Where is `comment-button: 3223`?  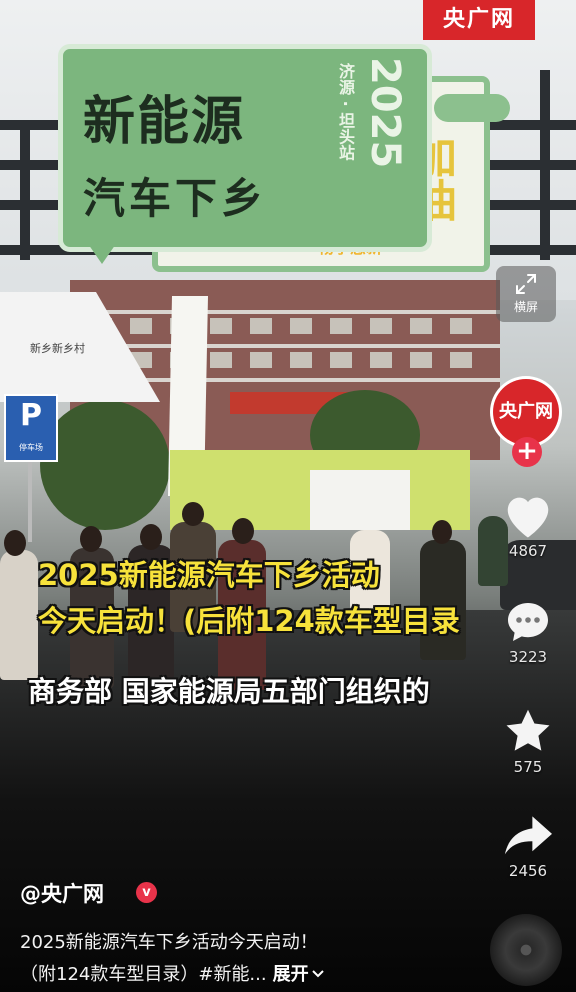 comment-button: 3223 is located at coordinates (528, 632).